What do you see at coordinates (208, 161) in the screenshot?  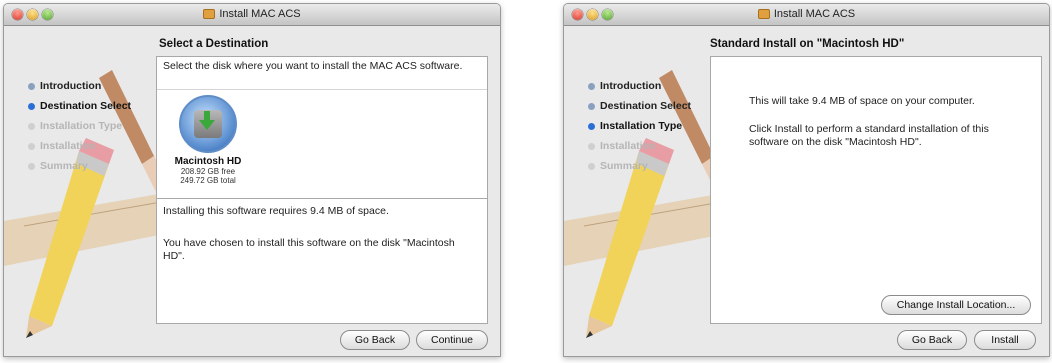 I see `disk-name: Macintosh HD` at bounding box center [208, 161].